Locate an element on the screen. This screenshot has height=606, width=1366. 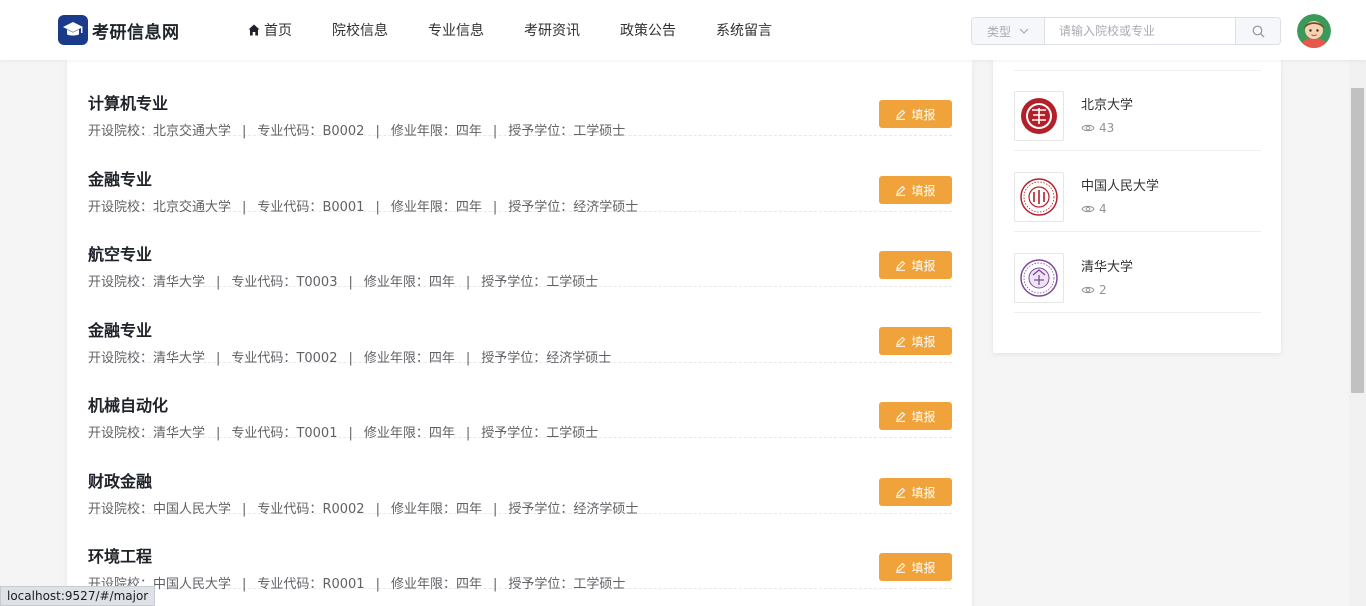
views-count: 4 is located at coordinates (1103, 209).